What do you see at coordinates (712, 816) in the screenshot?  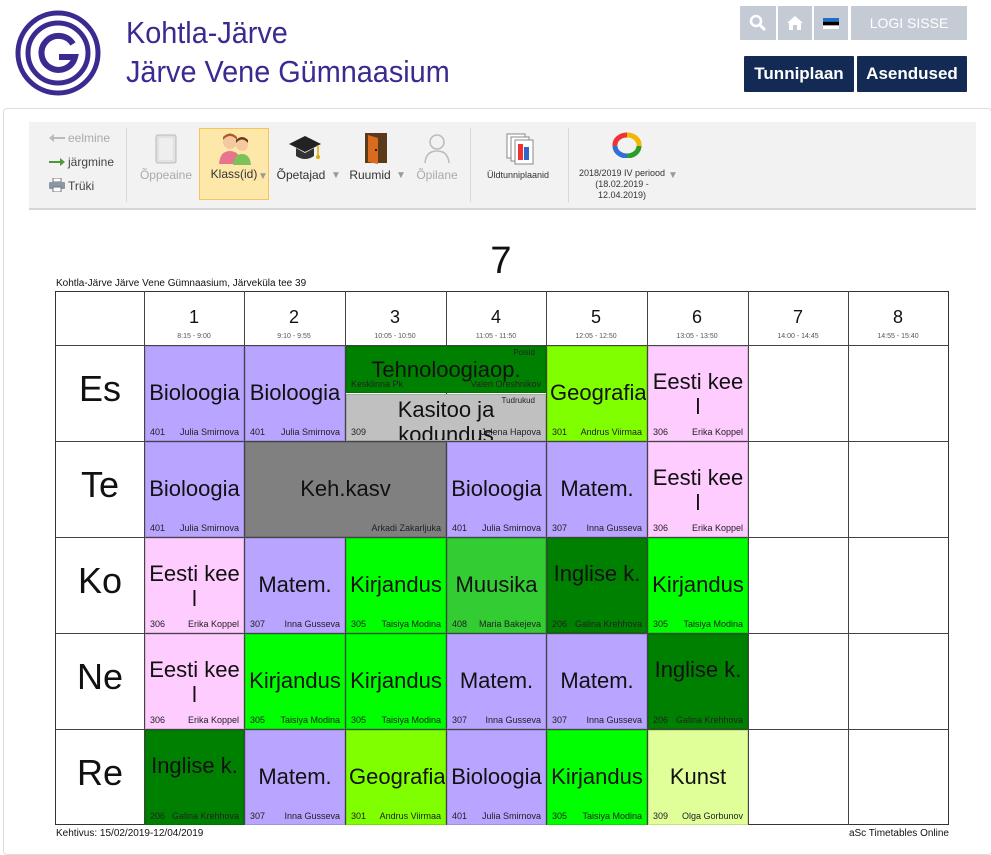 I see `lesson-teacher: Olga Gorbunov` at bounding box center [712, 816].